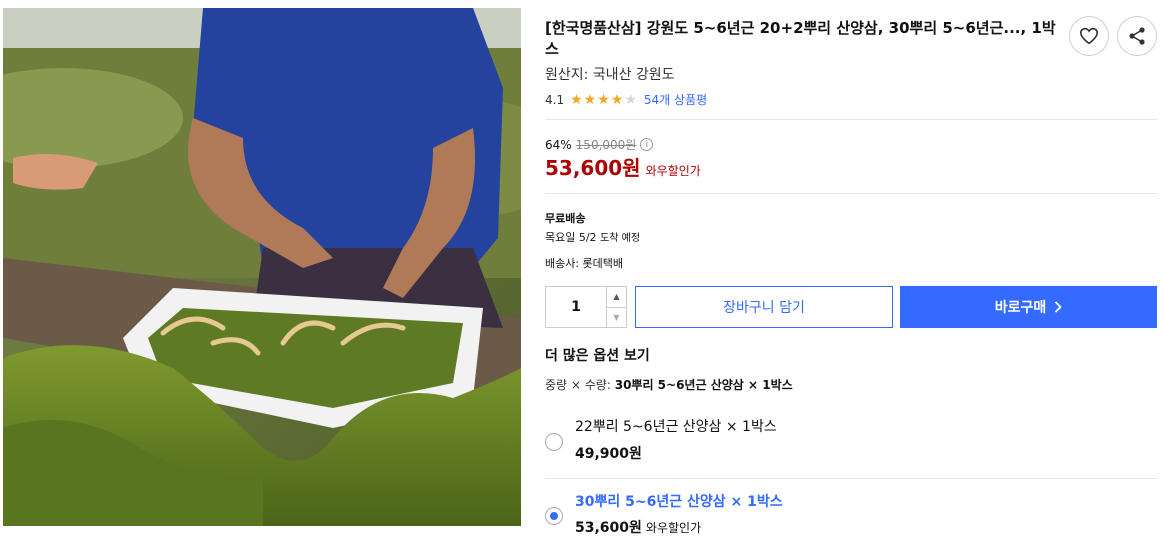  What do you see at coordinates (576, 307) in the screenshot?
I see `quantity-input` at bounding box center [576, 307].